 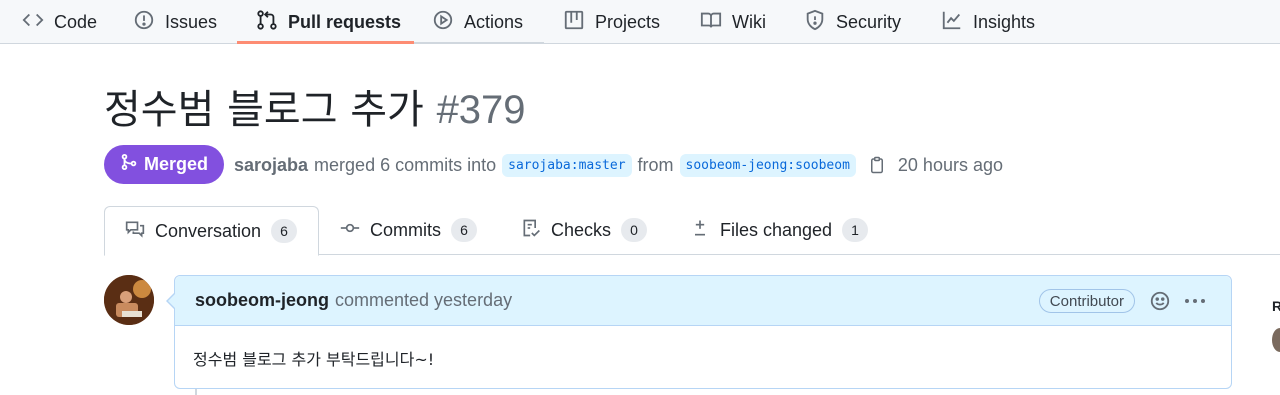 I want to click on merged-state-badge: Merged, so click(x=164, y=164).